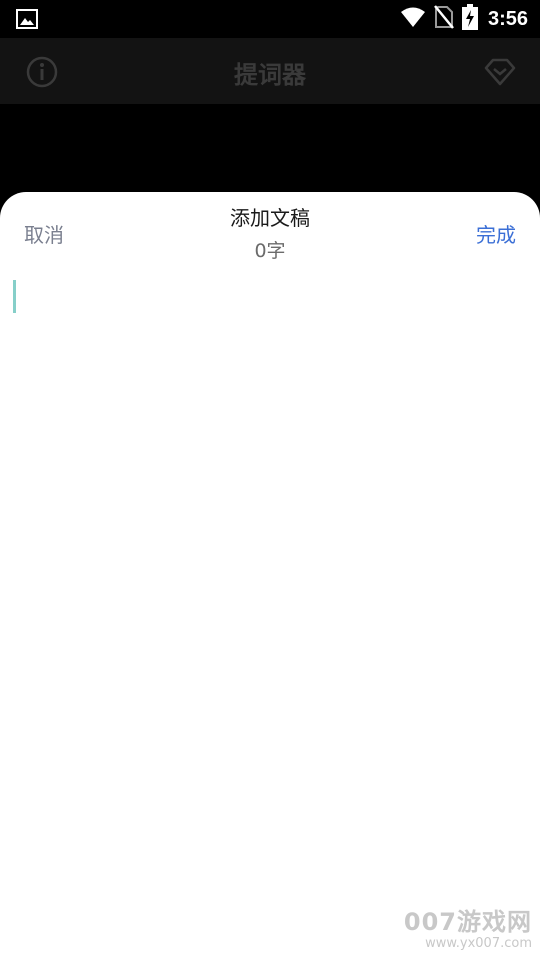 This screenshot has width=540, height=960. Describe the element at coordinates (270, 75) in the screenshot. I see `page-title: 提词器` at that location.